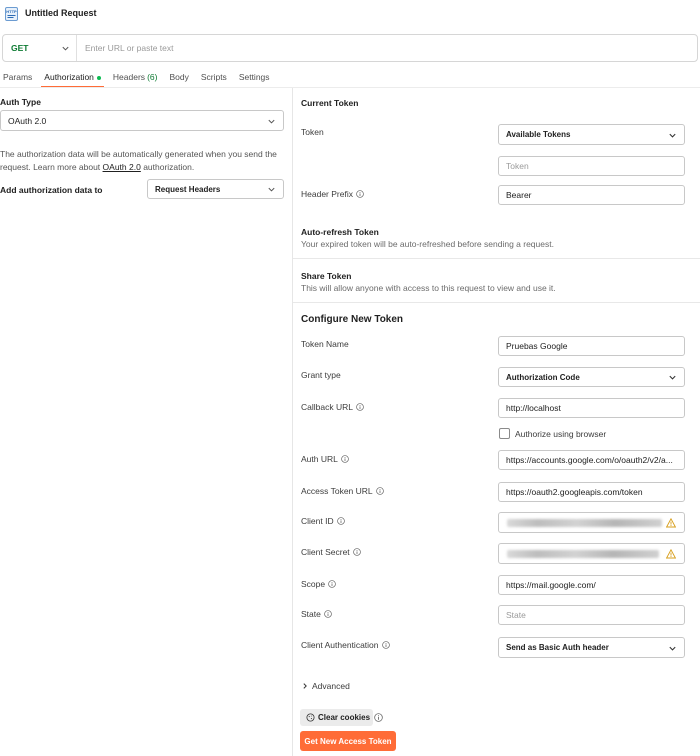 Image resolution: width=700 pixels, height=756 pixels. What do you see at coordinates (344, 717) in the screenshot?
I see `clear-cookies-label: Clear cookies` at bounding box center [344, 717].